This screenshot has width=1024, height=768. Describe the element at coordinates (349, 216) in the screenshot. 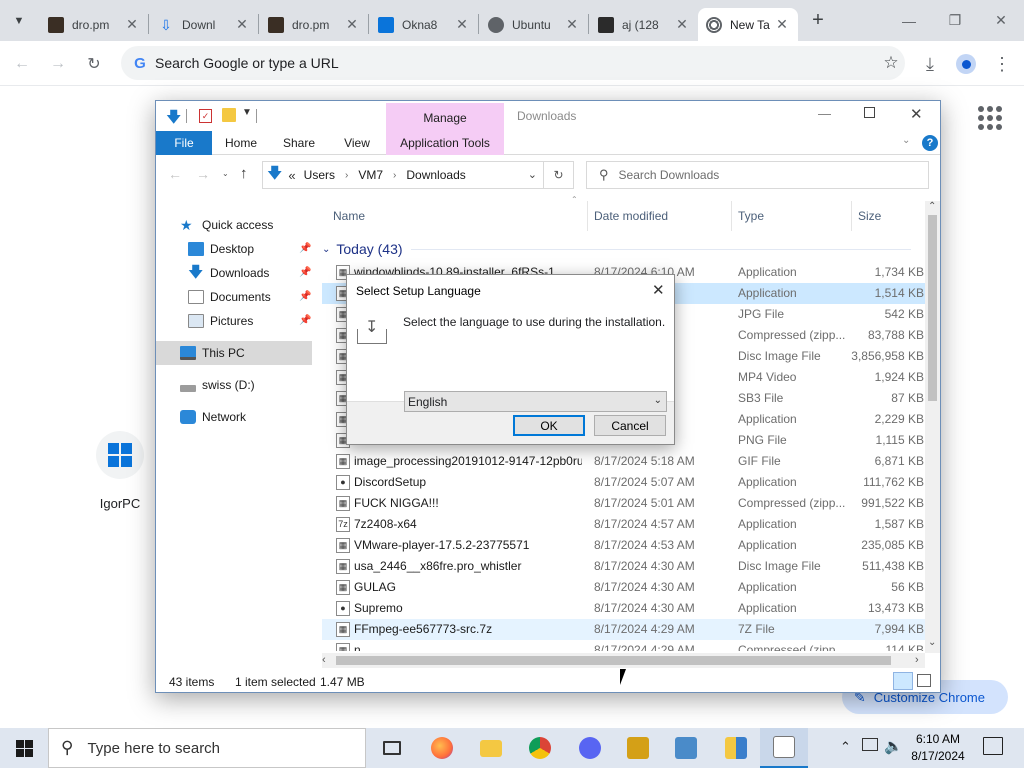

I see `column-name: Name` at that location.